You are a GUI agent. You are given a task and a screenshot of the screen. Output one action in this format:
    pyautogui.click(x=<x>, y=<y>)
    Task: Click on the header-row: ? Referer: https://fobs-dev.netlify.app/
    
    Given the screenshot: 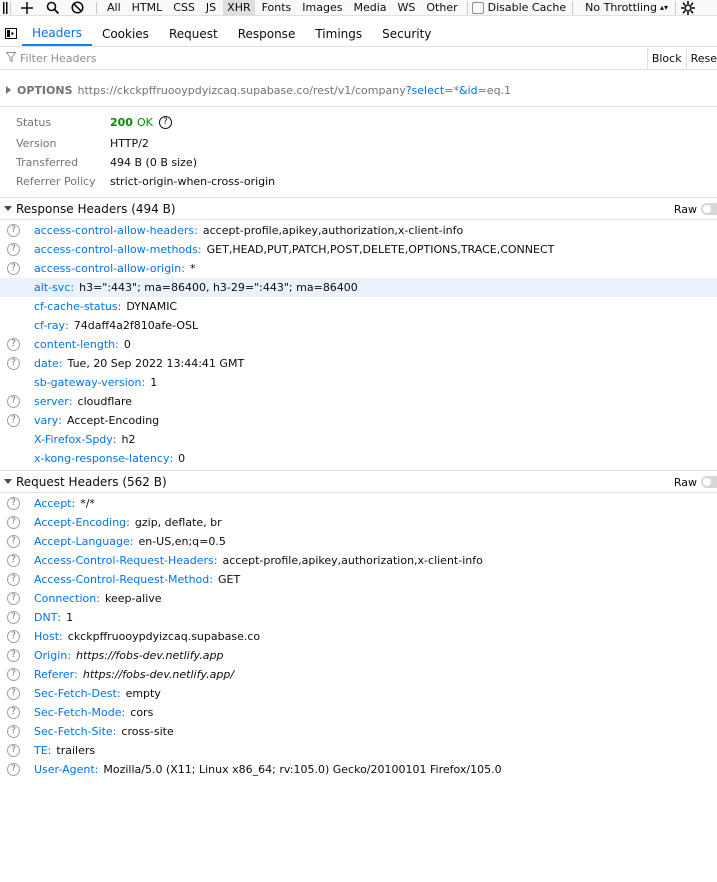 What is the action you would take?
    pyautogui.click(x=358, y=674)
    